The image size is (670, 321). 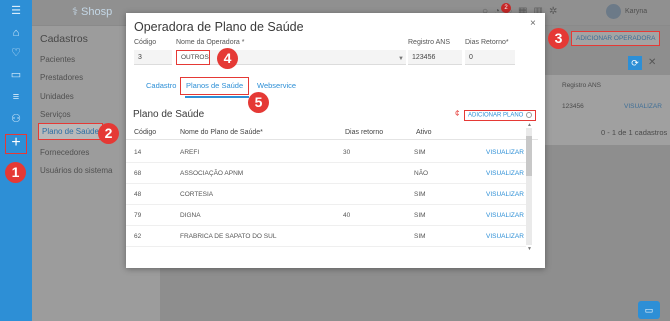 I want to click on app-logo: ⚕ Shosp, so click(x=92, y=11).